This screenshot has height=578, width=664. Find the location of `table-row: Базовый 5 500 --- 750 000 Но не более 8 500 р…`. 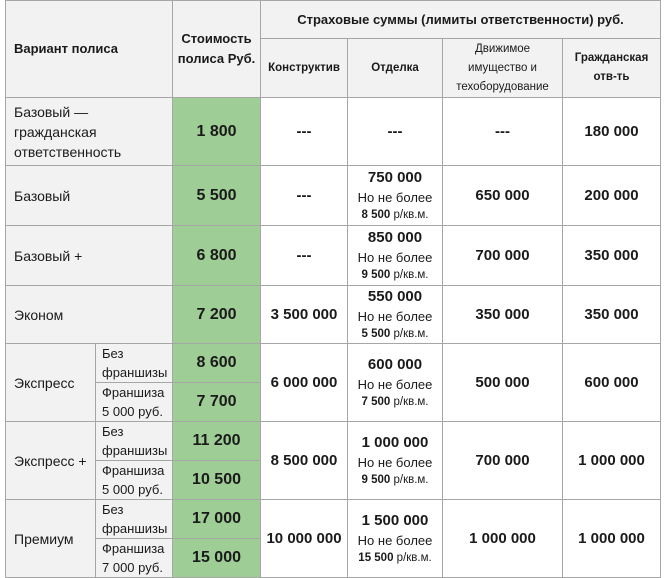

table-row: Базовый 5 500 --- 750 000 Но не более 8 500 р… is located at coordinates (333, 195).